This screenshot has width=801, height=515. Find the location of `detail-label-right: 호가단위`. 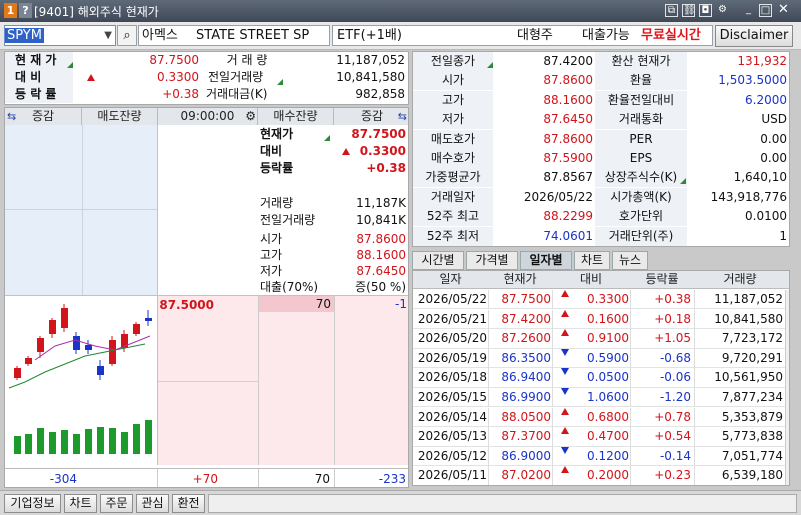

detail-label-right: 호가단위 is located at coordinates (641, 217).